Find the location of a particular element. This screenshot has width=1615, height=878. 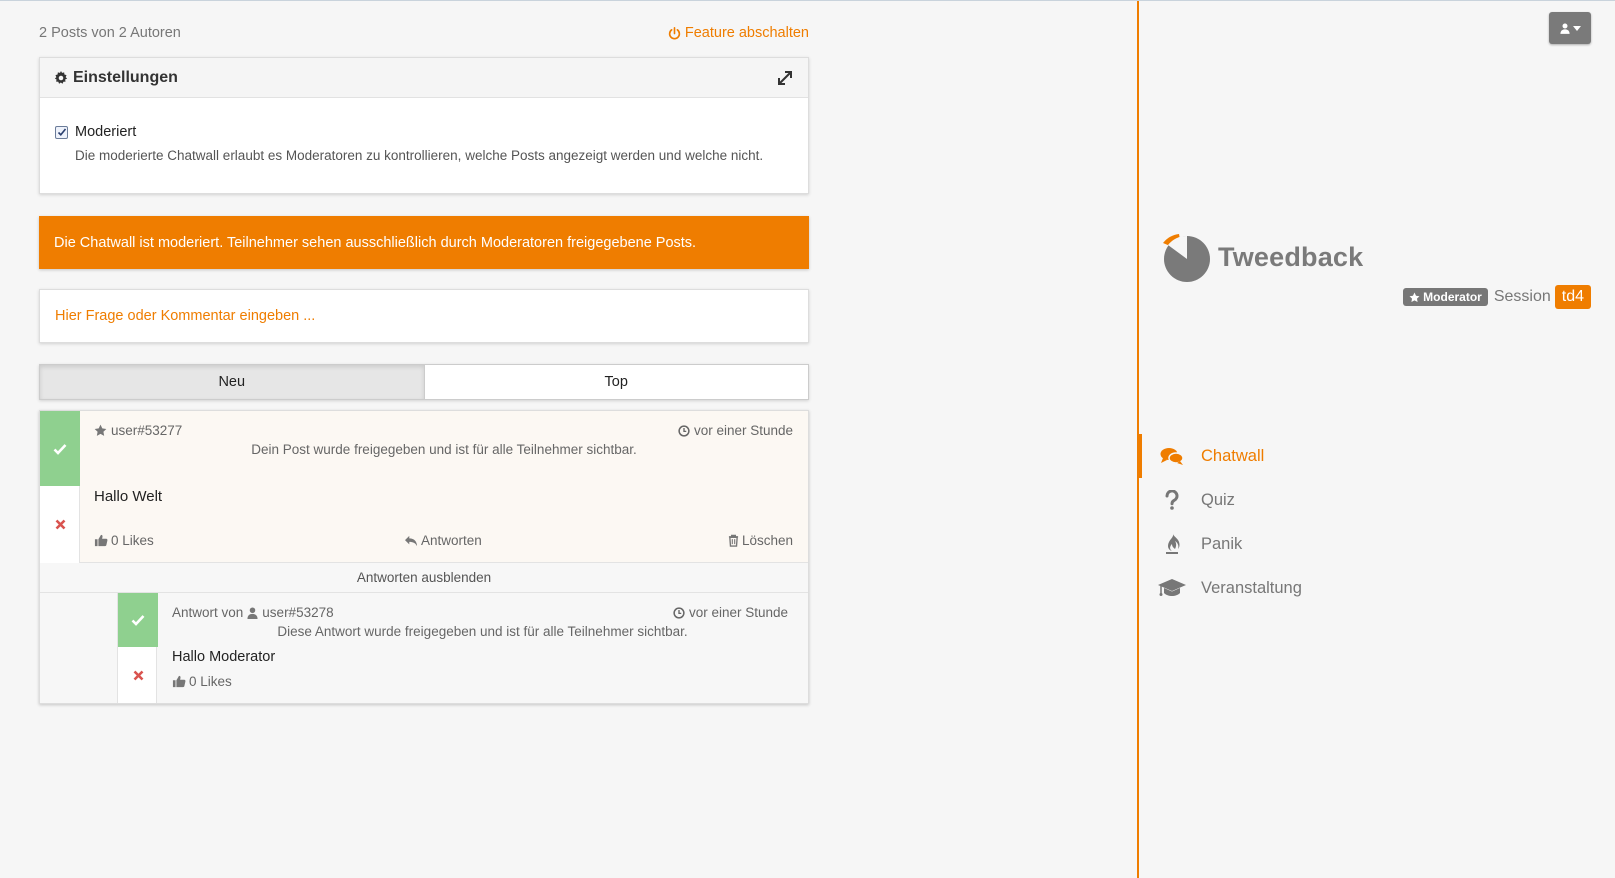

role-badge-label: Moderator is located at coordinates (1452, 297).